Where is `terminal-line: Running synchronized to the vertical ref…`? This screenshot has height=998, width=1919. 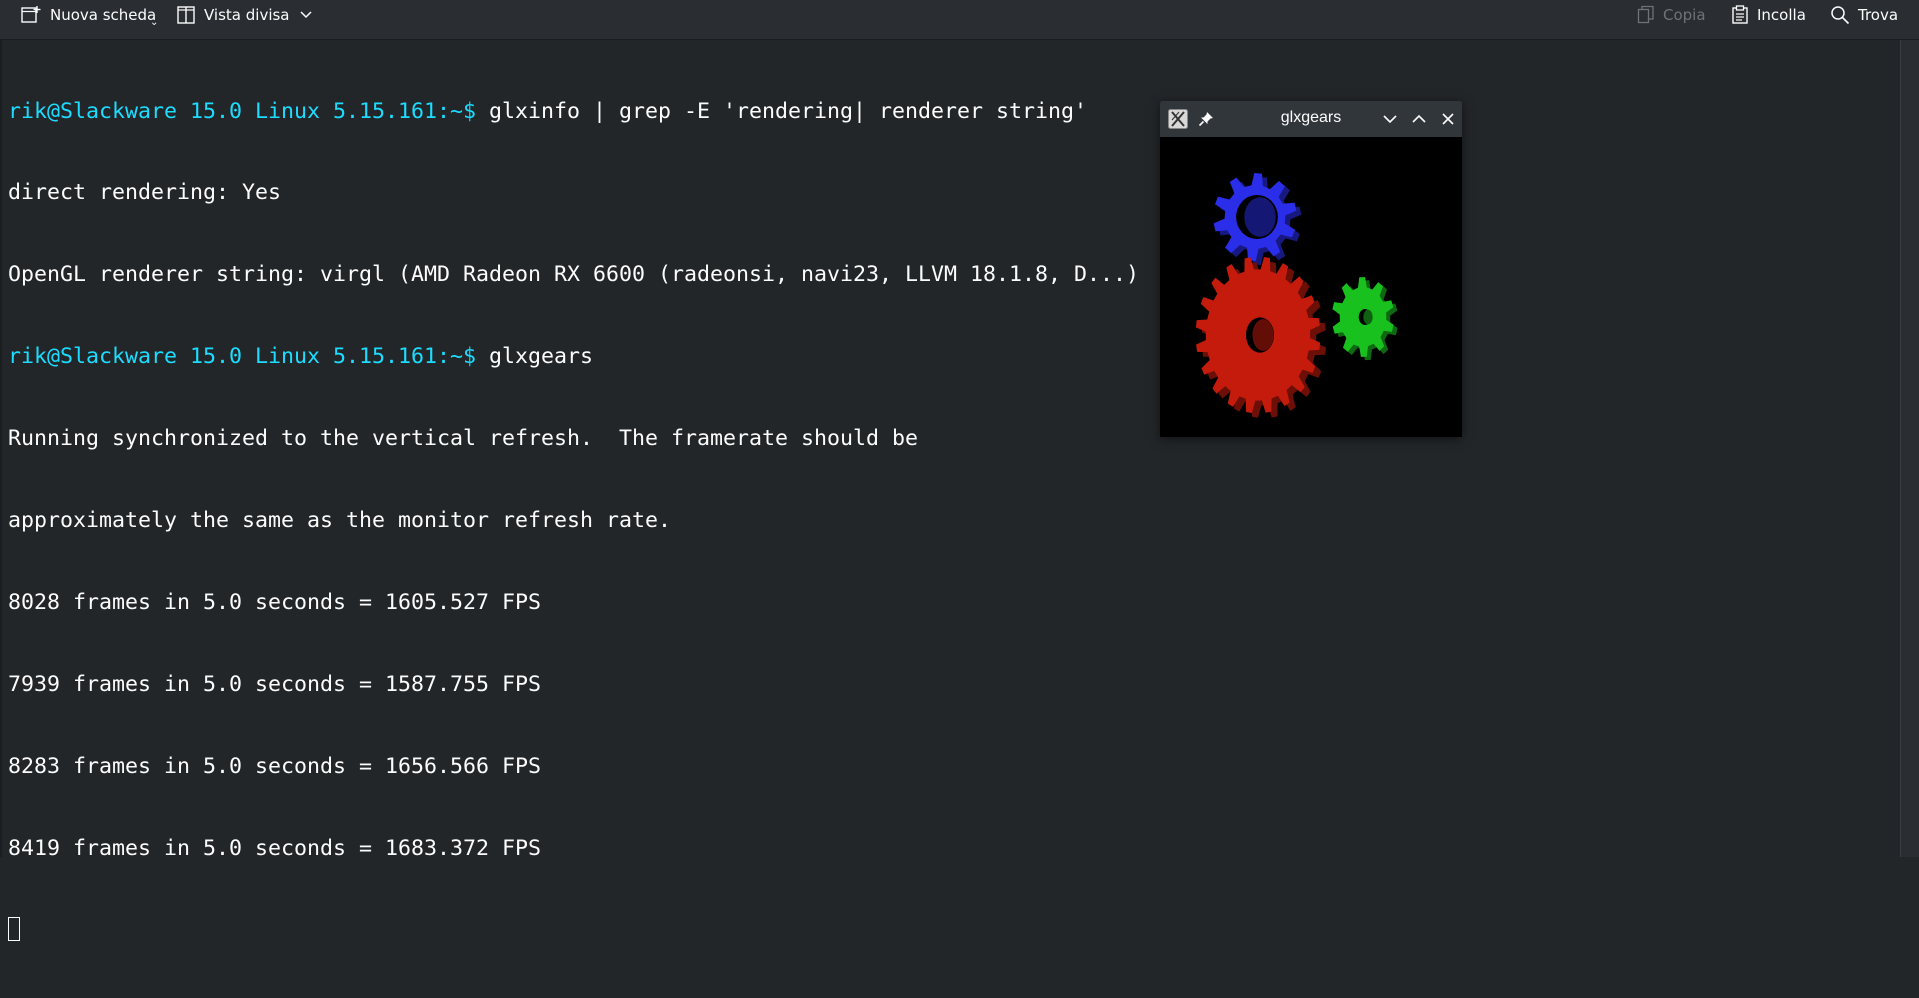 terminal-line: Running synchronized to the vertical ref… is located at coordinates (573, 438).